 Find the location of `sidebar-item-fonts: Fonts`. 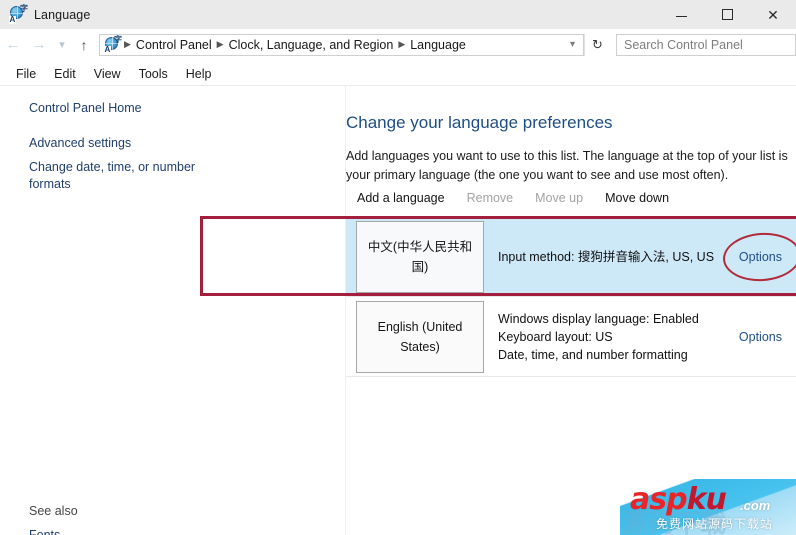

sidebar-item-fonts: Fonts is located at coordinates (44, 531).